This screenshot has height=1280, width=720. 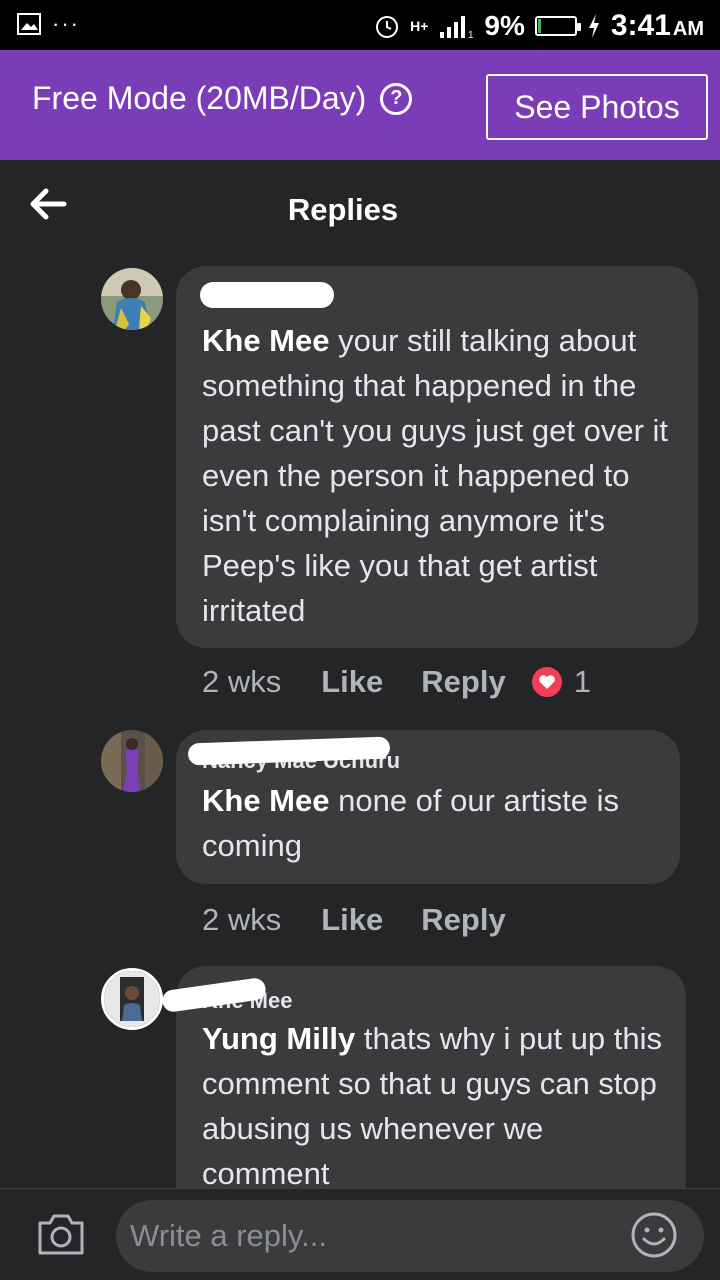 I want to click on clock-ampm: AM, so click(x=688, y=29).